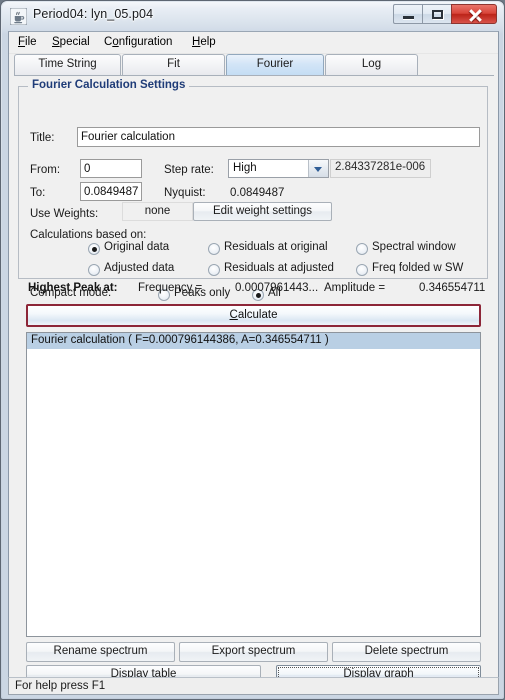 The height and width of the screenshot is (700, 505). I want to click on tab-strip: Time String Fit Fourier Log, so click(254, 65).